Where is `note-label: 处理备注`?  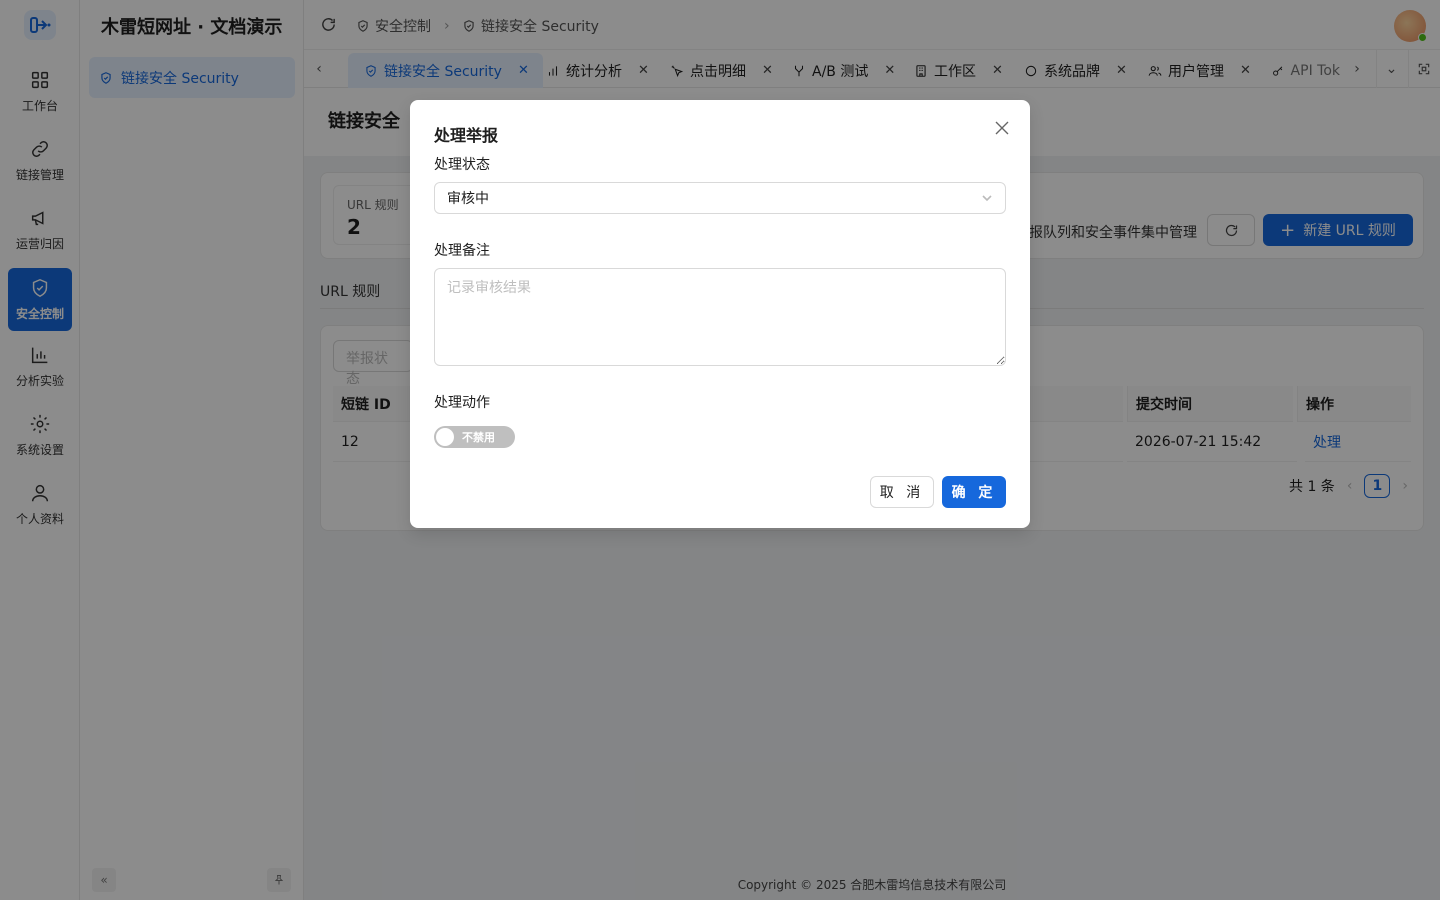 note-label: 处理备注 is located at coordinates (462, 251).